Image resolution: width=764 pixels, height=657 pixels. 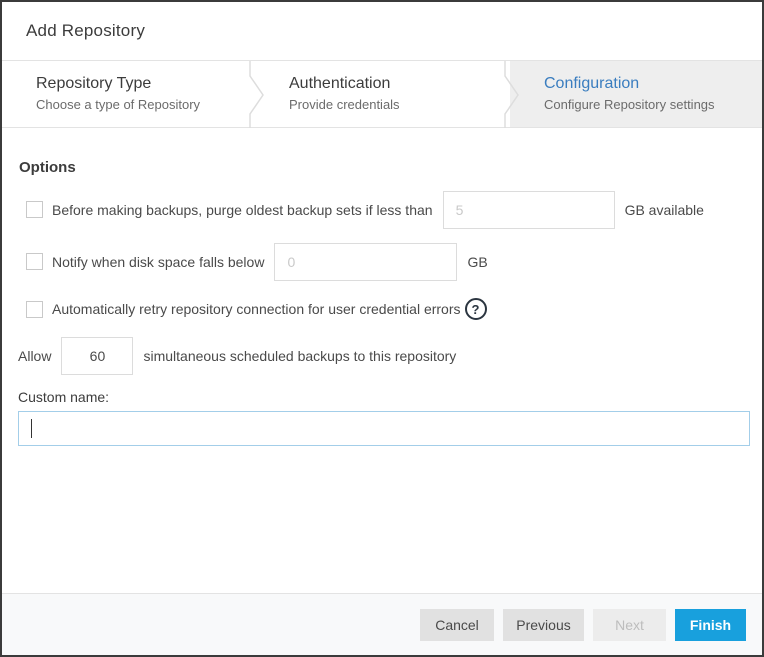 What do you see at coordinates (47, 167) in the screenshot?
I see `options-heading: Options` at bounding box center [47, 167].